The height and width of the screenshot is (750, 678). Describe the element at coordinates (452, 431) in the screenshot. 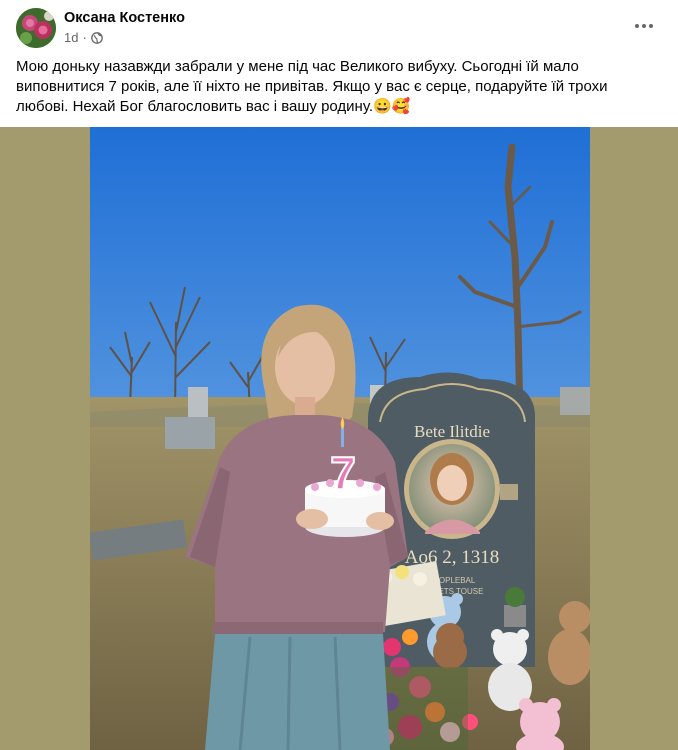

I see `headstone-name: Bete Ilitdie` at that location.